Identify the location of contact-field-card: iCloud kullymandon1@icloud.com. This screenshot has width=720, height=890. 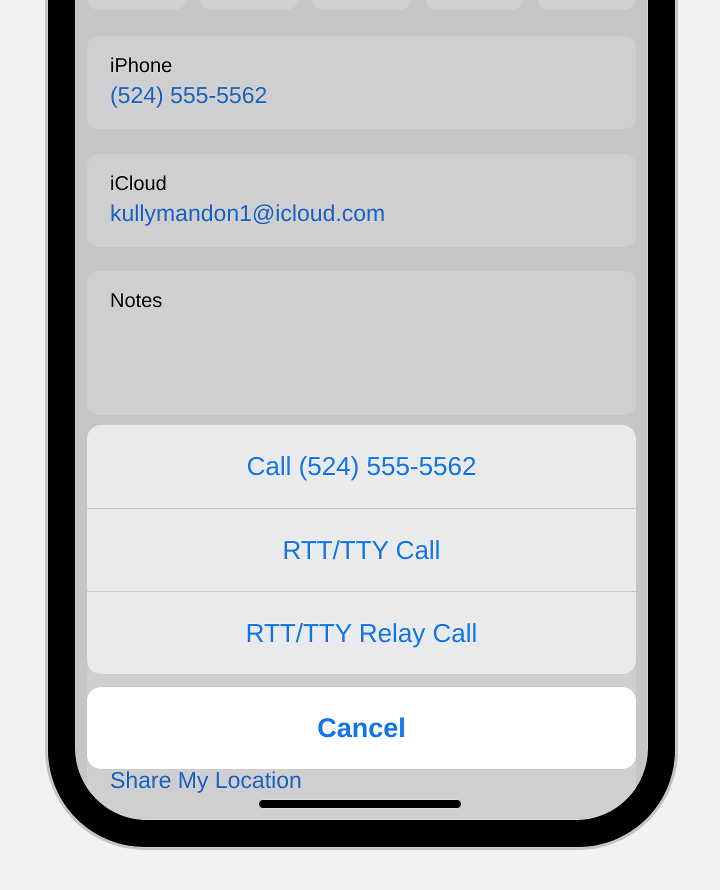
(361, 200).